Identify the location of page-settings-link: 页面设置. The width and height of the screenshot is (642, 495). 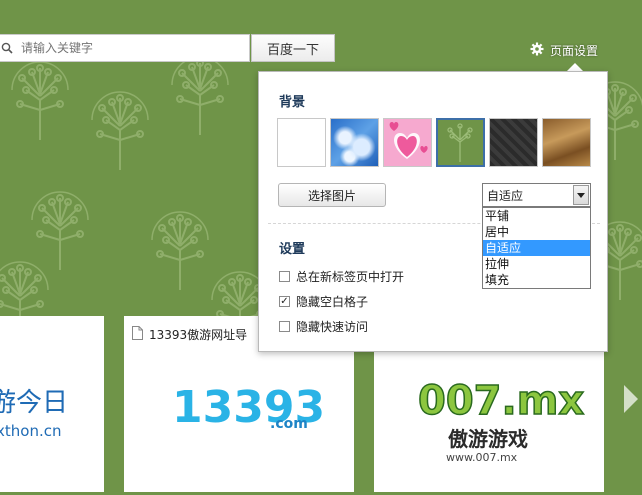
(564, 50).